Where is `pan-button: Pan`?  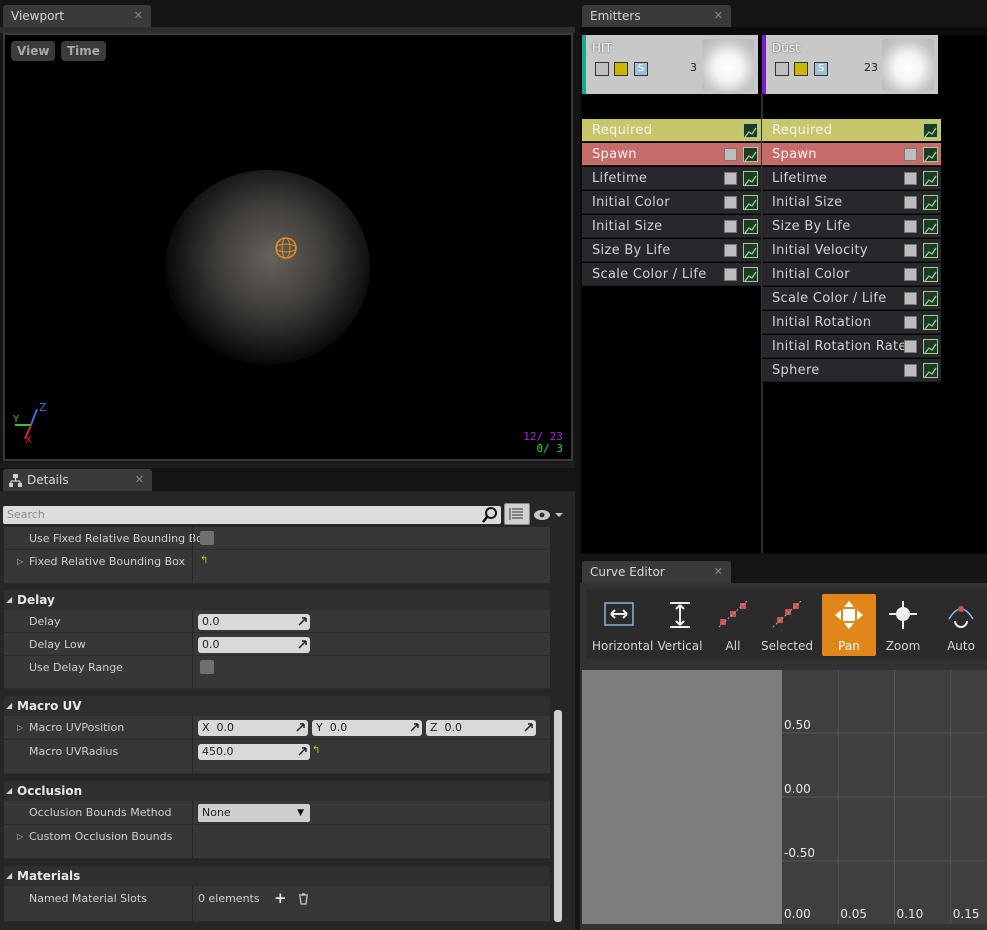 pan-button: Pan is located at coordinates (849, 625).